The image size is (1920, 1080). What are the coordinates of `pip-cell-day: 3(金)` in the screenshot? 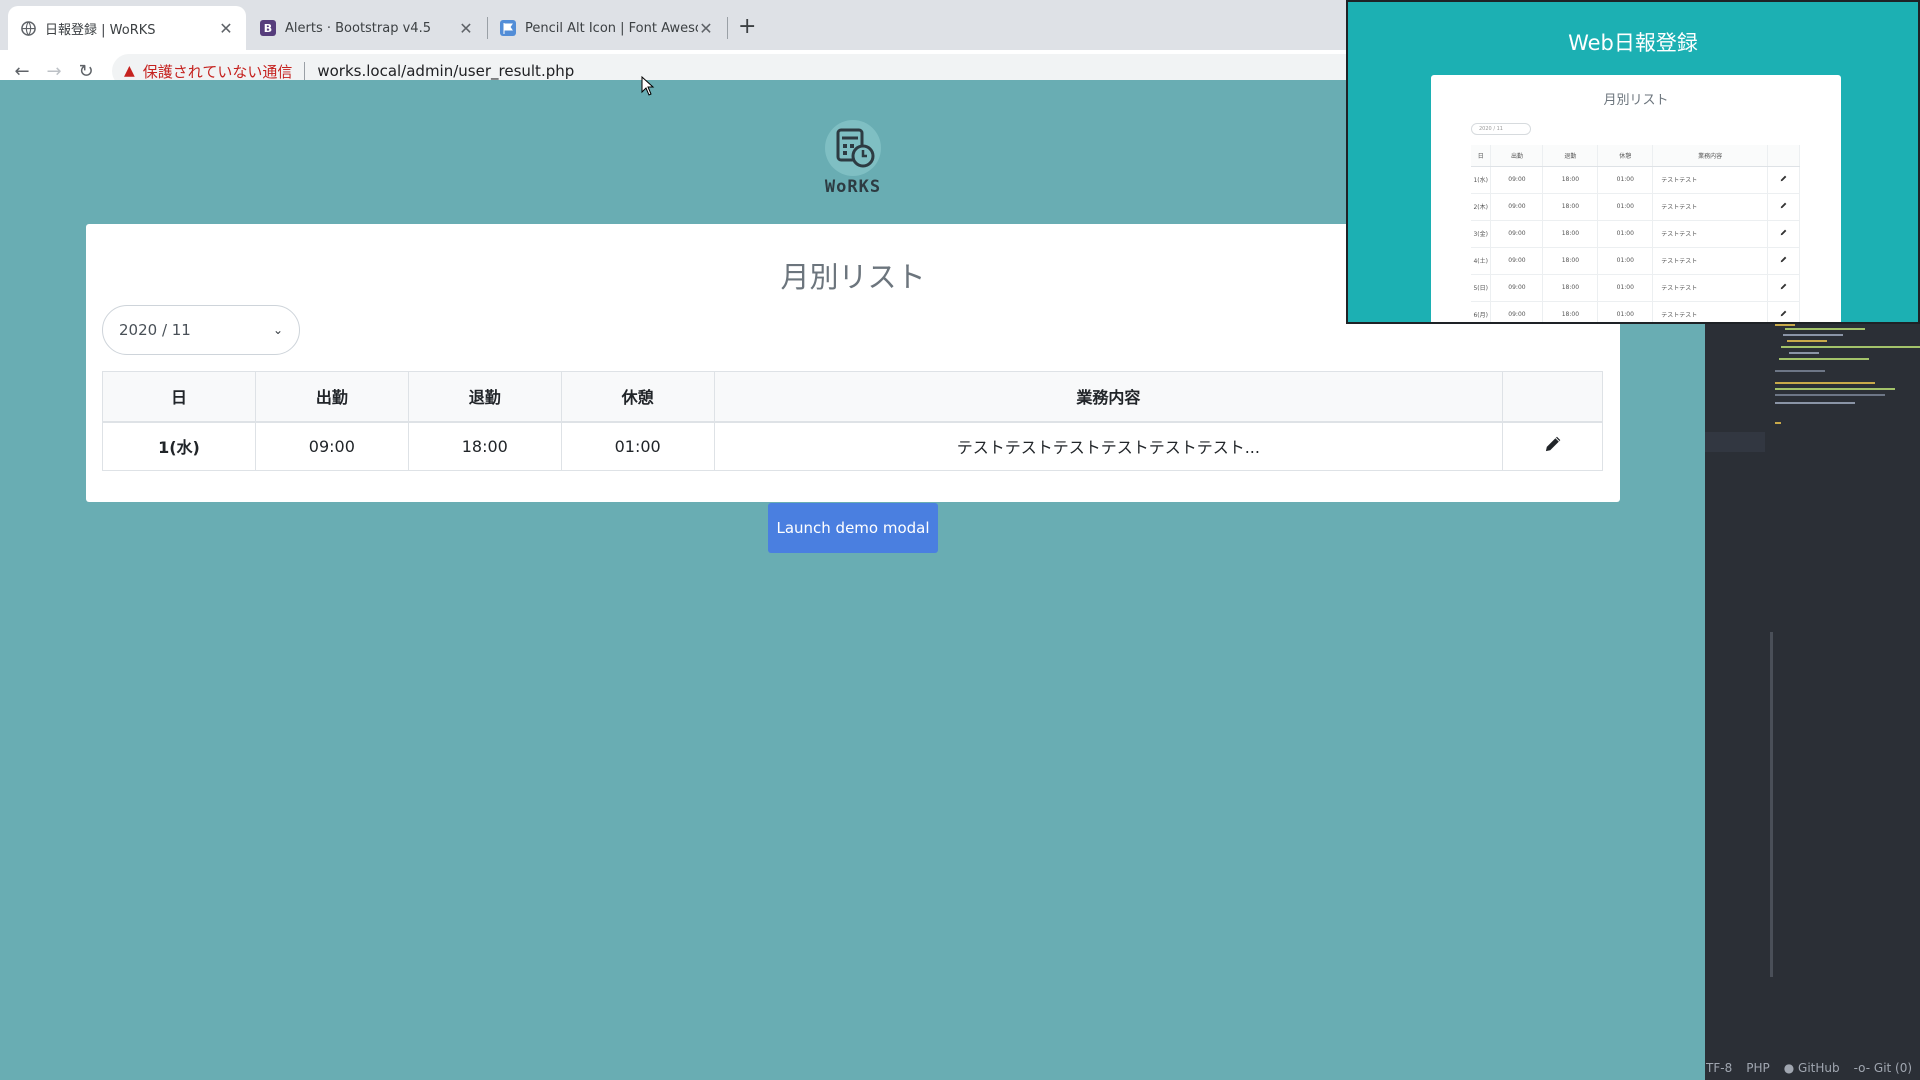 It's located at (1481, 234).